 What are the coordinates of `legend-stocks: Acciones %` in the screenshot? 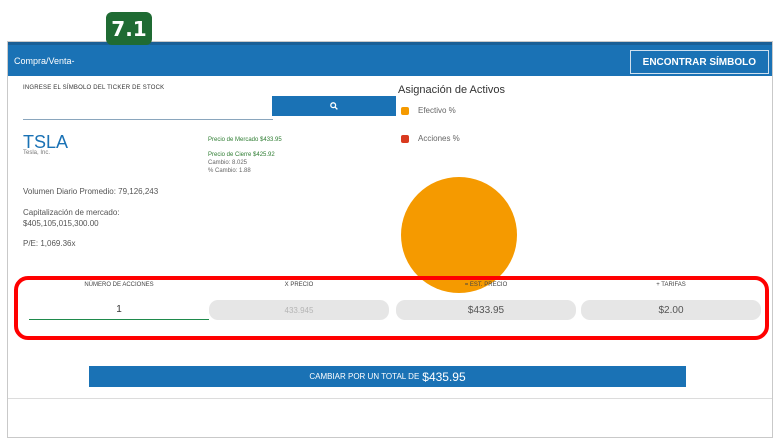 It's located at (430, 138).